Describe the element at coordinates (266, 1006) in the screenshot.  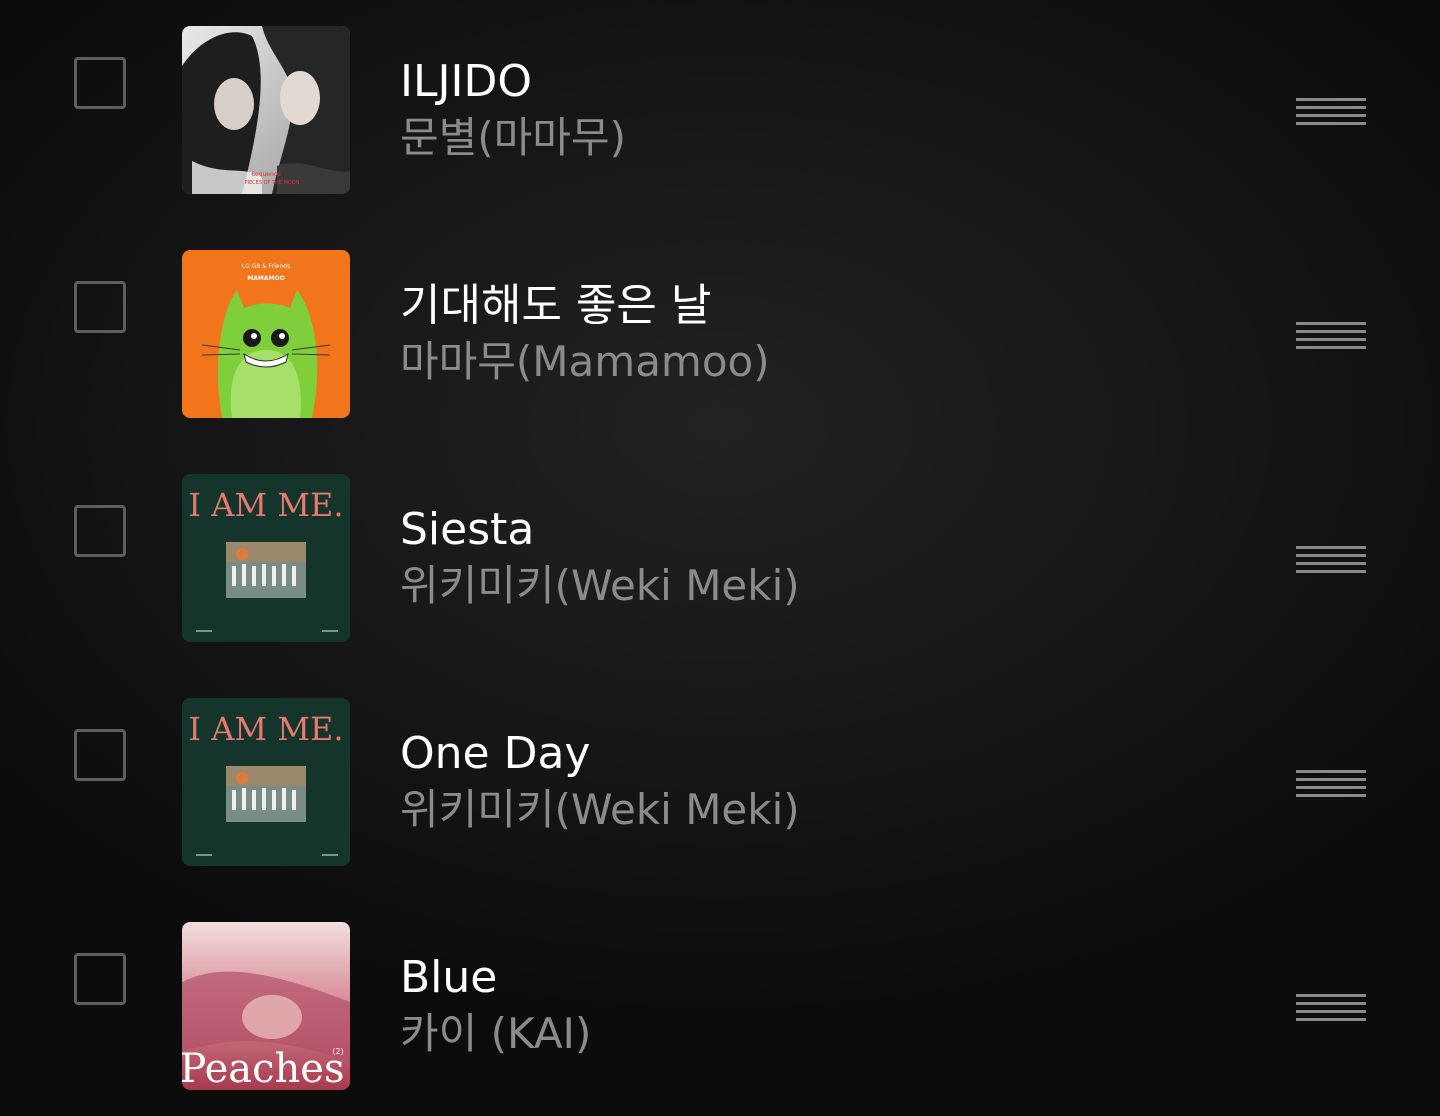
I see `album-cover: Peaches (2)` at that location.